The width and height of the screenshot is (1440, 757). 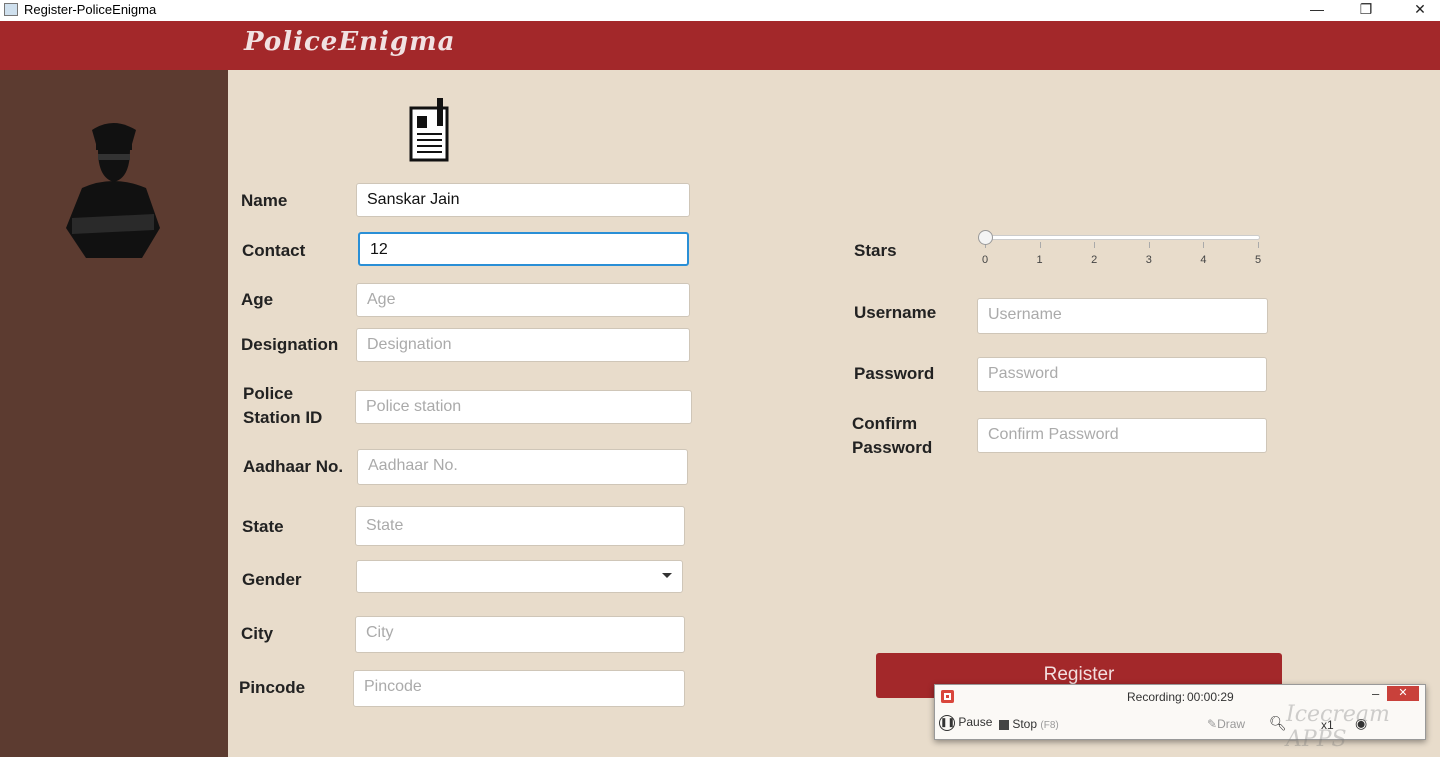 I want to click on pincode-label: Pincode, so click(x=272, y=687).